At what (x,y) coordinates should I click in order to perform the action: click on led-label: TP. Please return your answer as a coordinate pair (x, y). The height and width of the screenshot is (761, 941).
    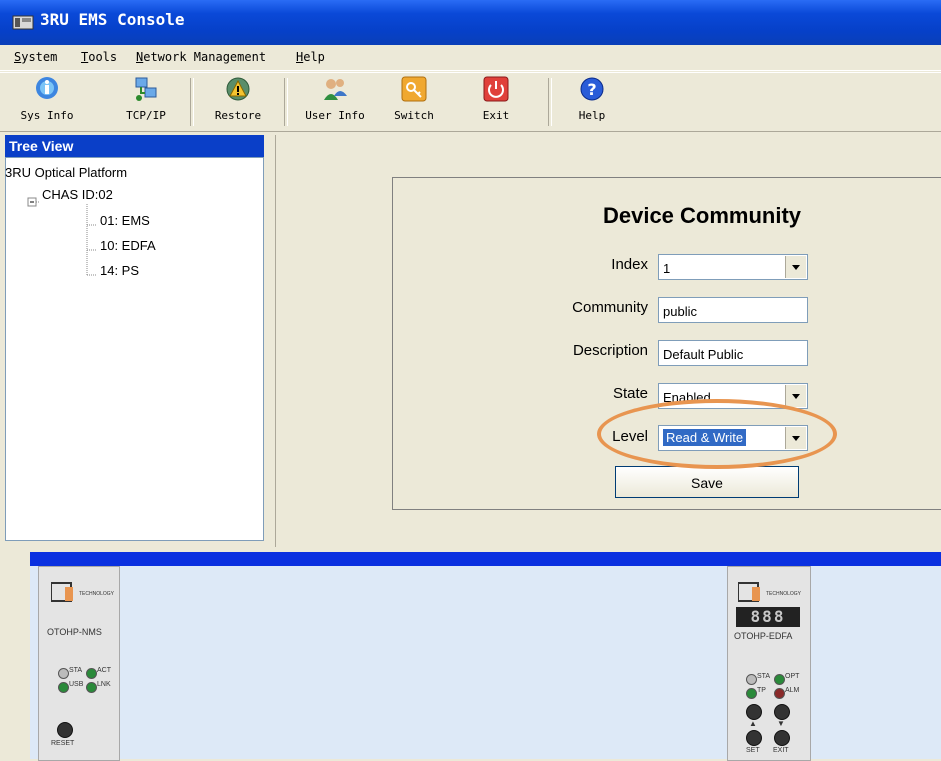
    Looking at the image, I should click on (761, 690).